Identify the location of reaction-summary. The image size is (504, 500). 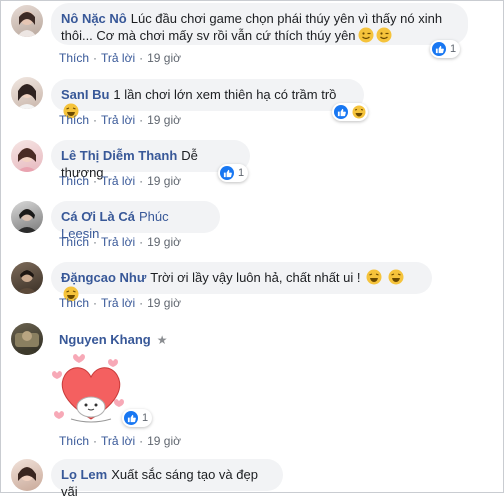
(350, 112).